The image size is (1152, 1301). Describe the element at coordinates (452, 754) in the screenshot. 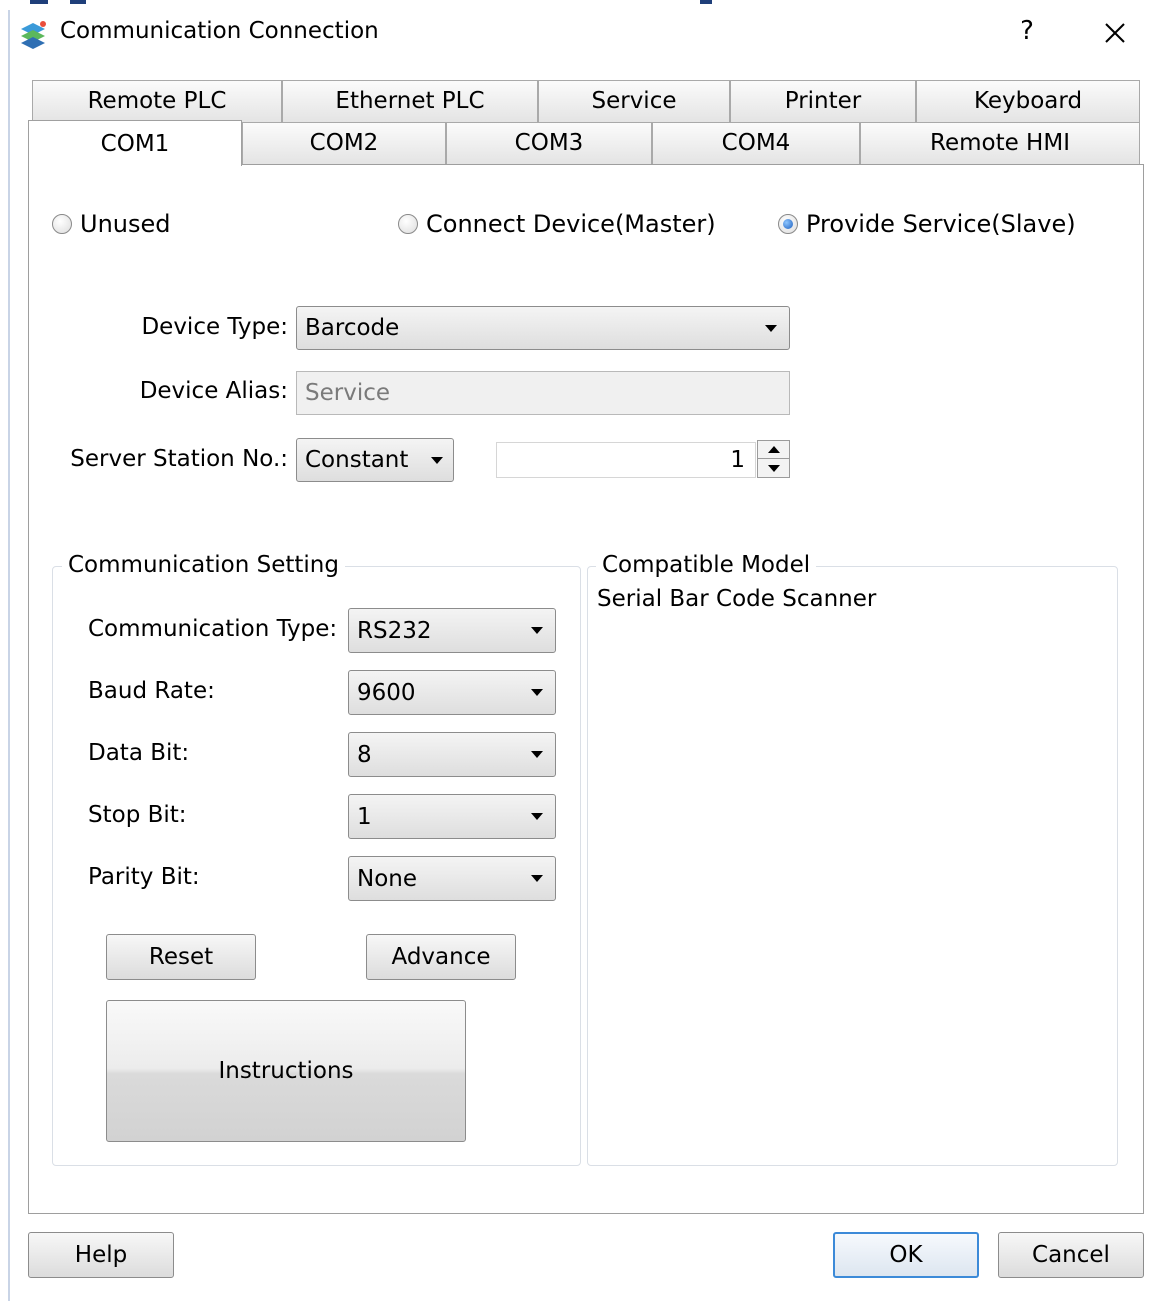

I see `data-bit-select: 8` at that location.